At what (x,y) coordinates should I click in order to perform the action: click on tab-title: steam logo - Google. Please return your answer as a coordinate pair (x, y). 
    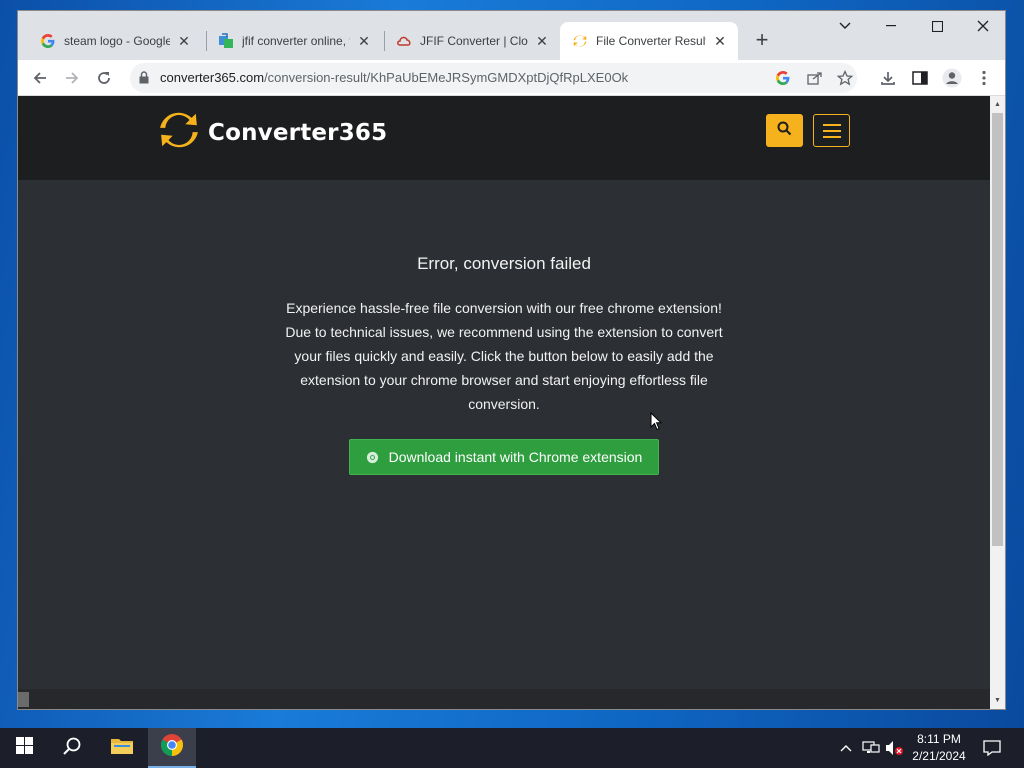
    Looking at the image, I should click on (117, 41).